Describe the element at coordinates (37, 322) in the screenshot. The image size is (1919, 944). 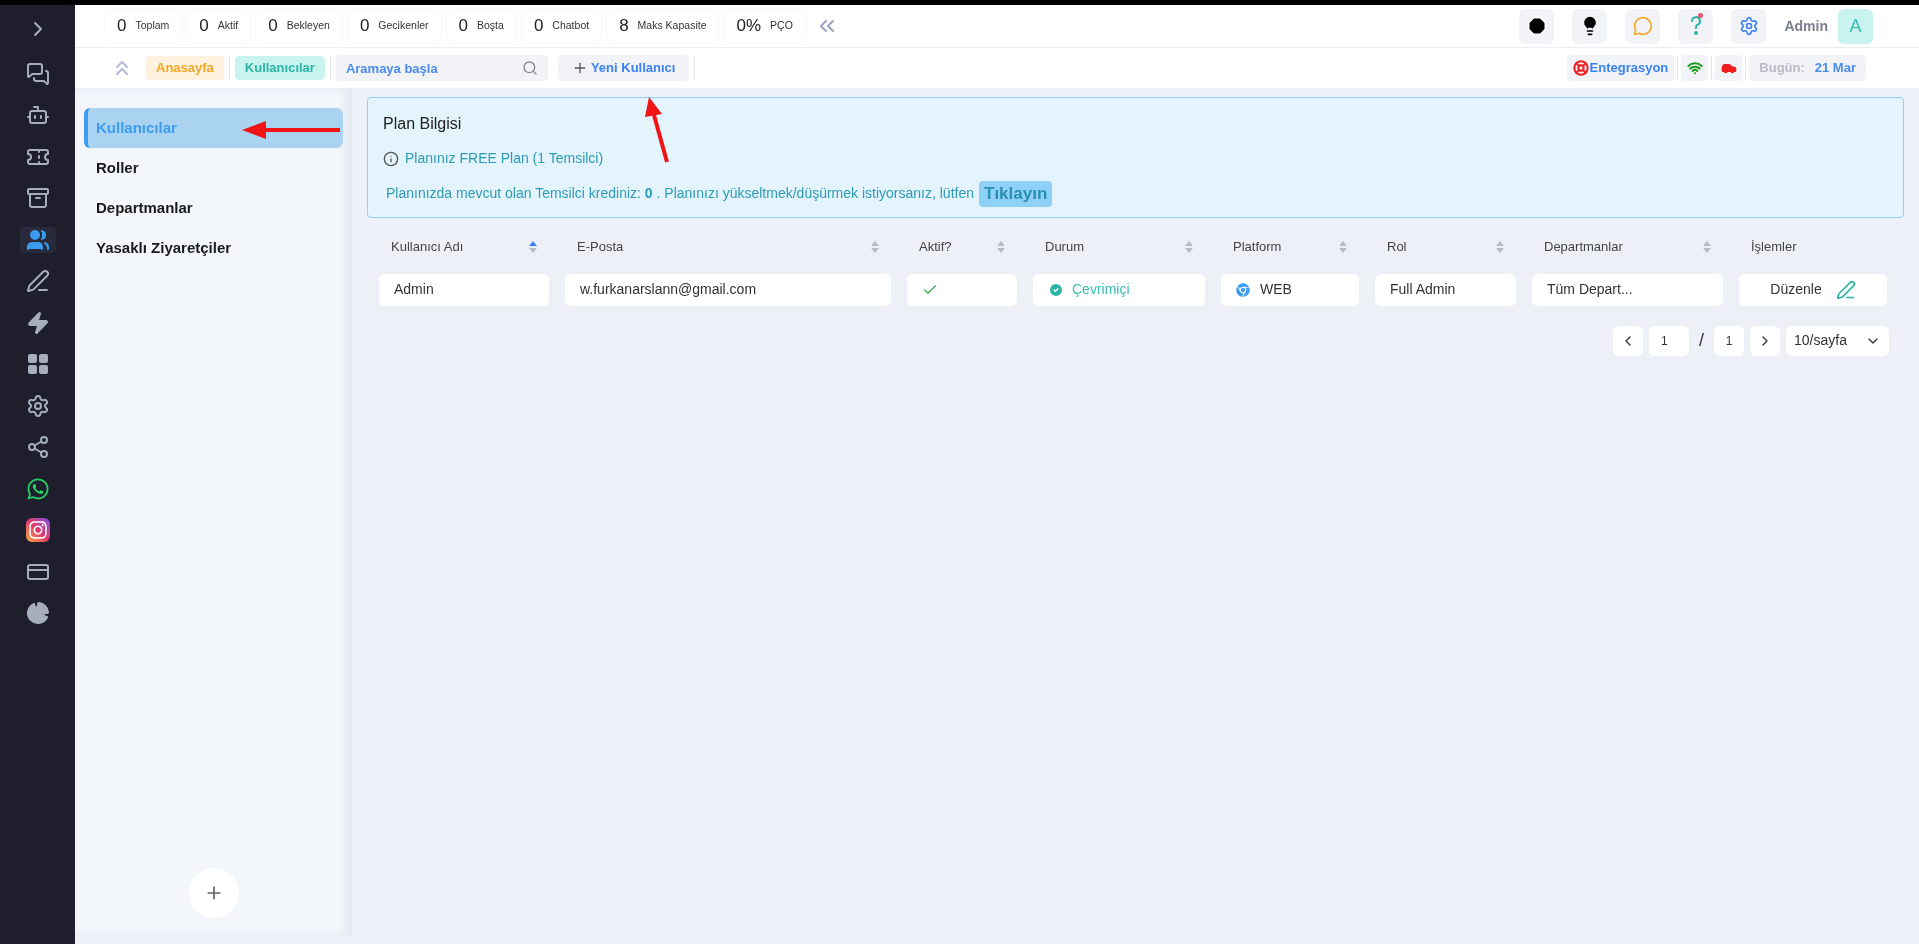
I see `lightning-icon` at that location.